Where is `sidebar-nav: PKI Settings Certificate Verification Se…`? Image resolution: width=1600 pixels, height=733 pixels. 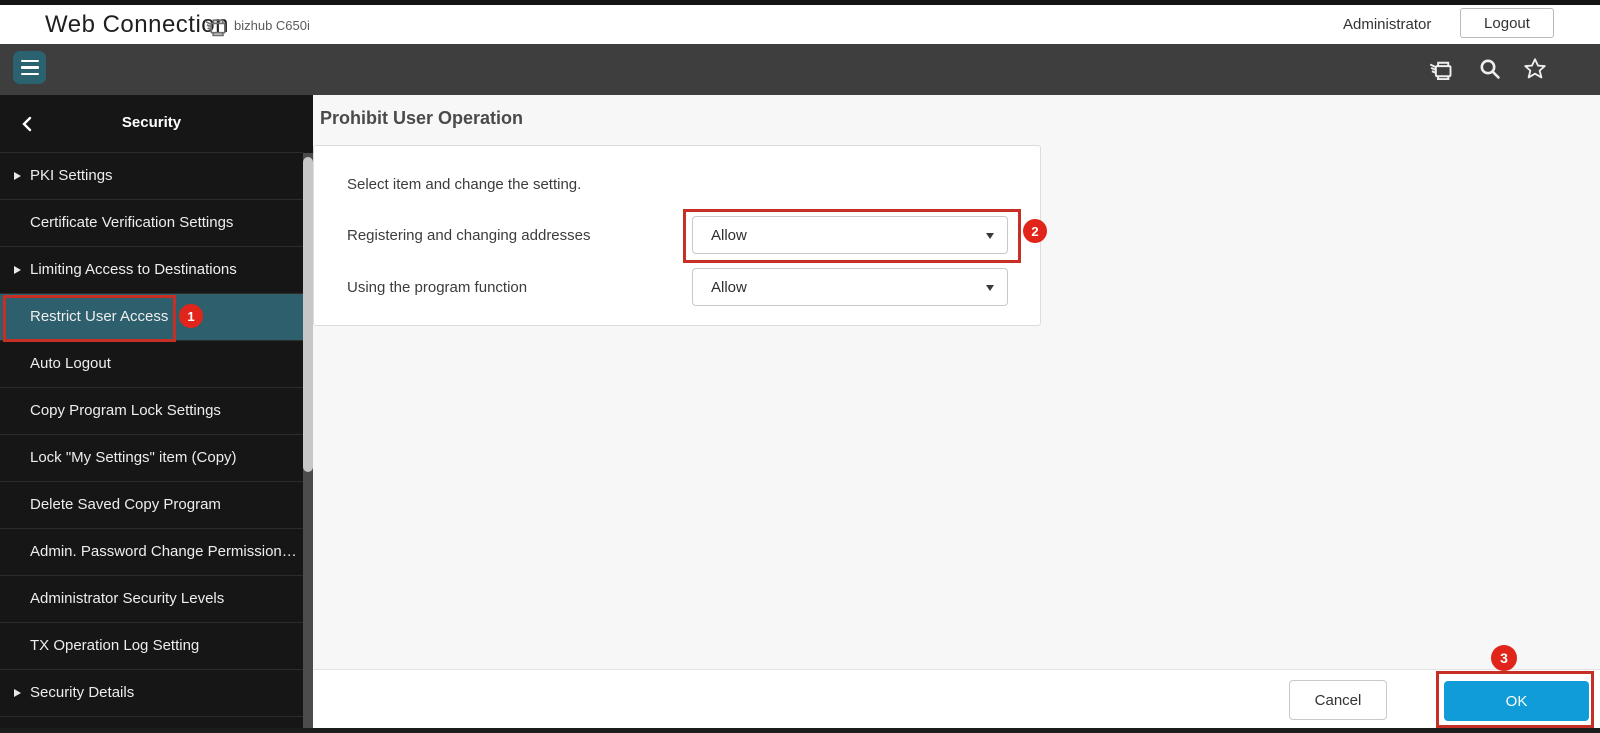 sidebar-nav: PKI Settings Certificate Verification Se… is located at coordinates (151, 435).